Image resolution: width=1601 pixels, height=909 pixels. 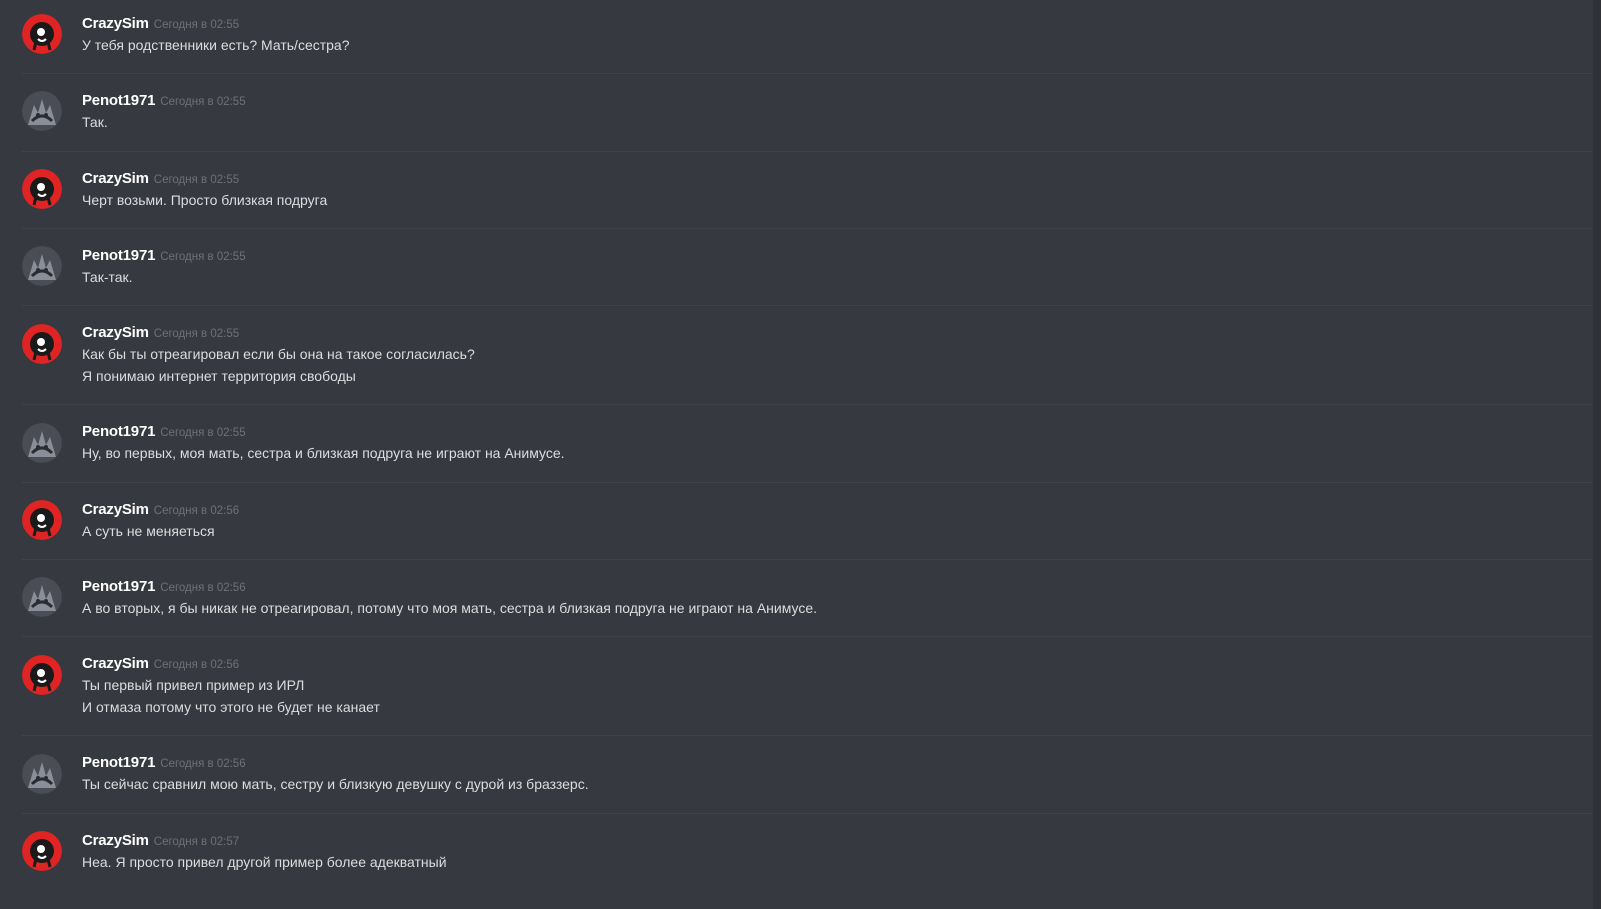 I want to click on scrollbar, so click(x=1597, y=454).